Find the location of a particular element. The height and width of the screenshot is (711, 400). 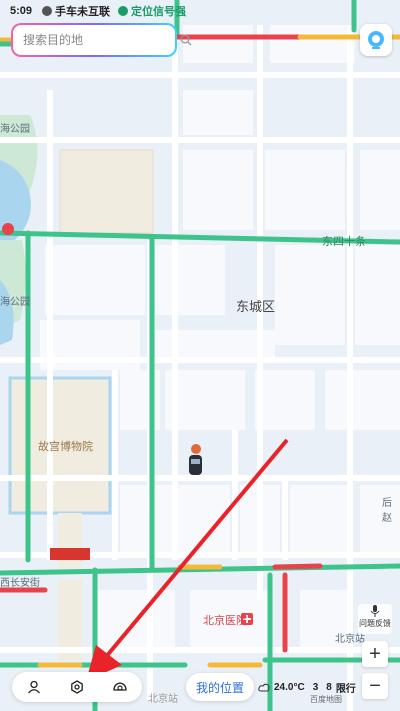

temperature: 24.0°C is located at coordinates (289, 687).